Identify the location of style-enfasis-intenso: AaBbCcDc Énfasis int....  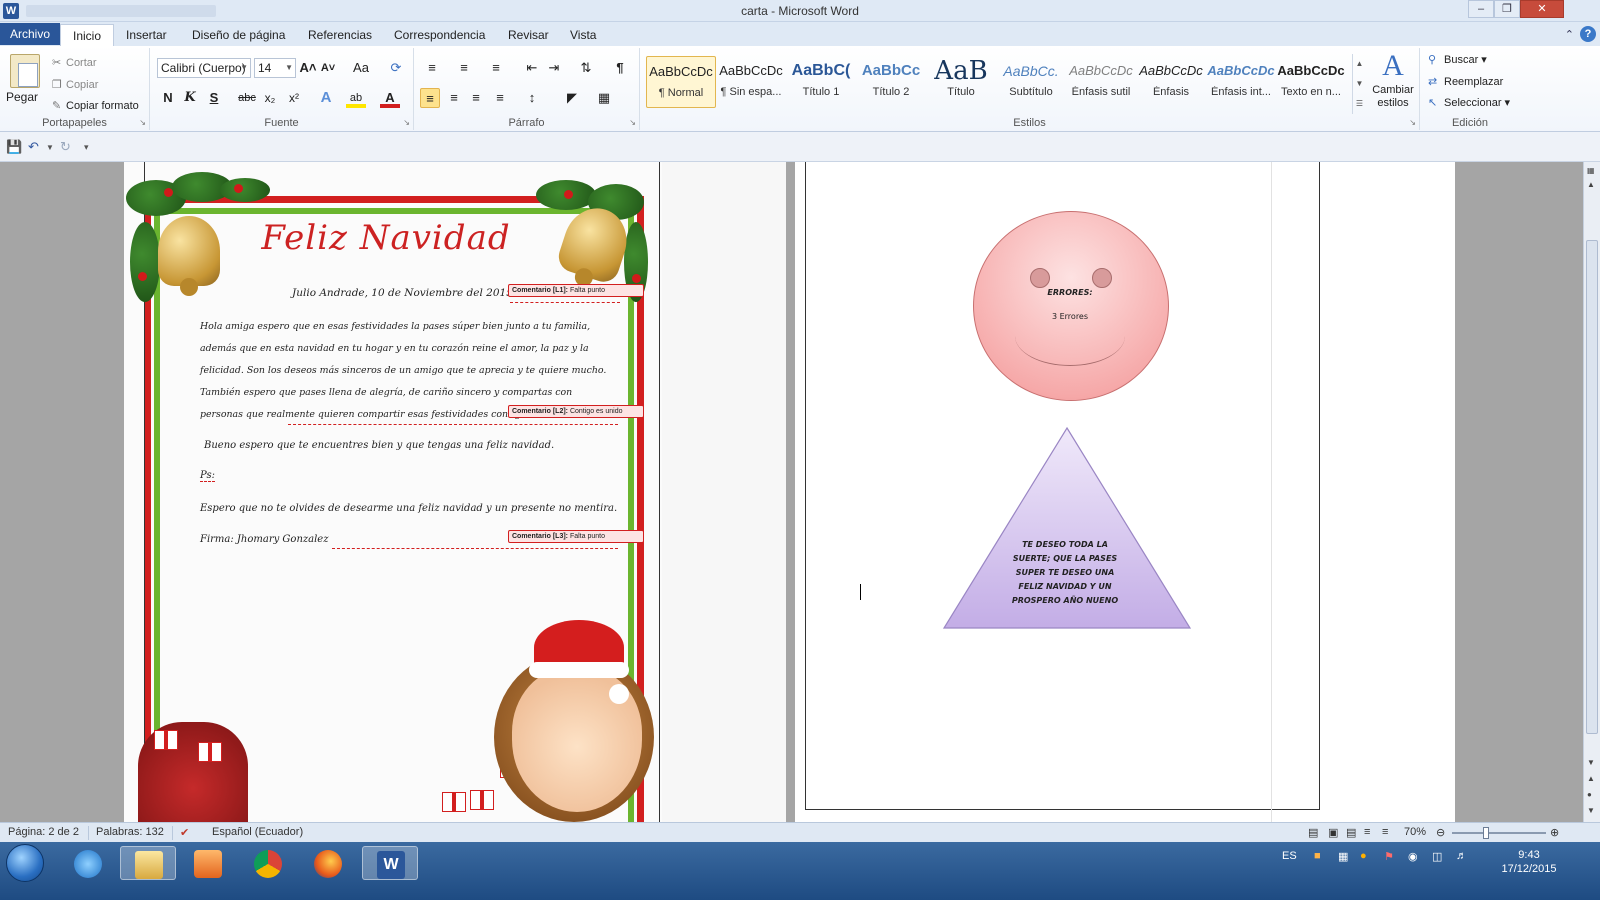
(1241, 82).